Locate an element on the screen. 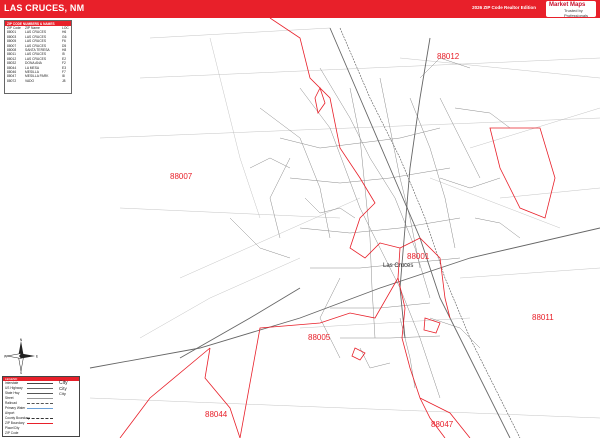 This screenshot has height=438, width=600. legend-label: Railroad is located at coordinates (11, 403).